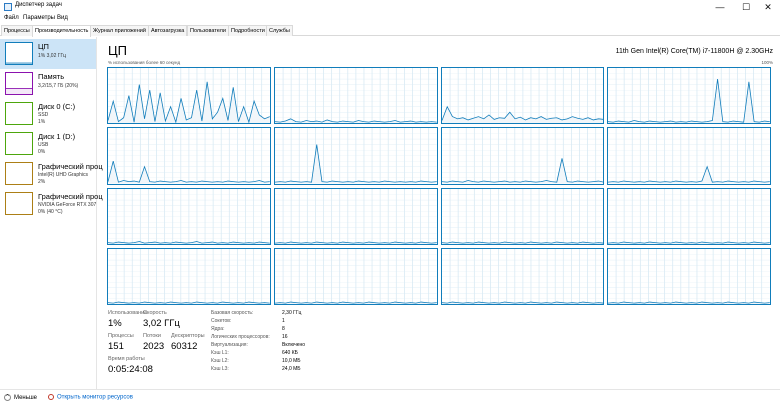 The width and height of the screenshot is (780, 406). What do you see at coordinates (240, 337) in the screenshot?
I see `spec-label: Логических процессоров:` at bounding box center [240, 337].